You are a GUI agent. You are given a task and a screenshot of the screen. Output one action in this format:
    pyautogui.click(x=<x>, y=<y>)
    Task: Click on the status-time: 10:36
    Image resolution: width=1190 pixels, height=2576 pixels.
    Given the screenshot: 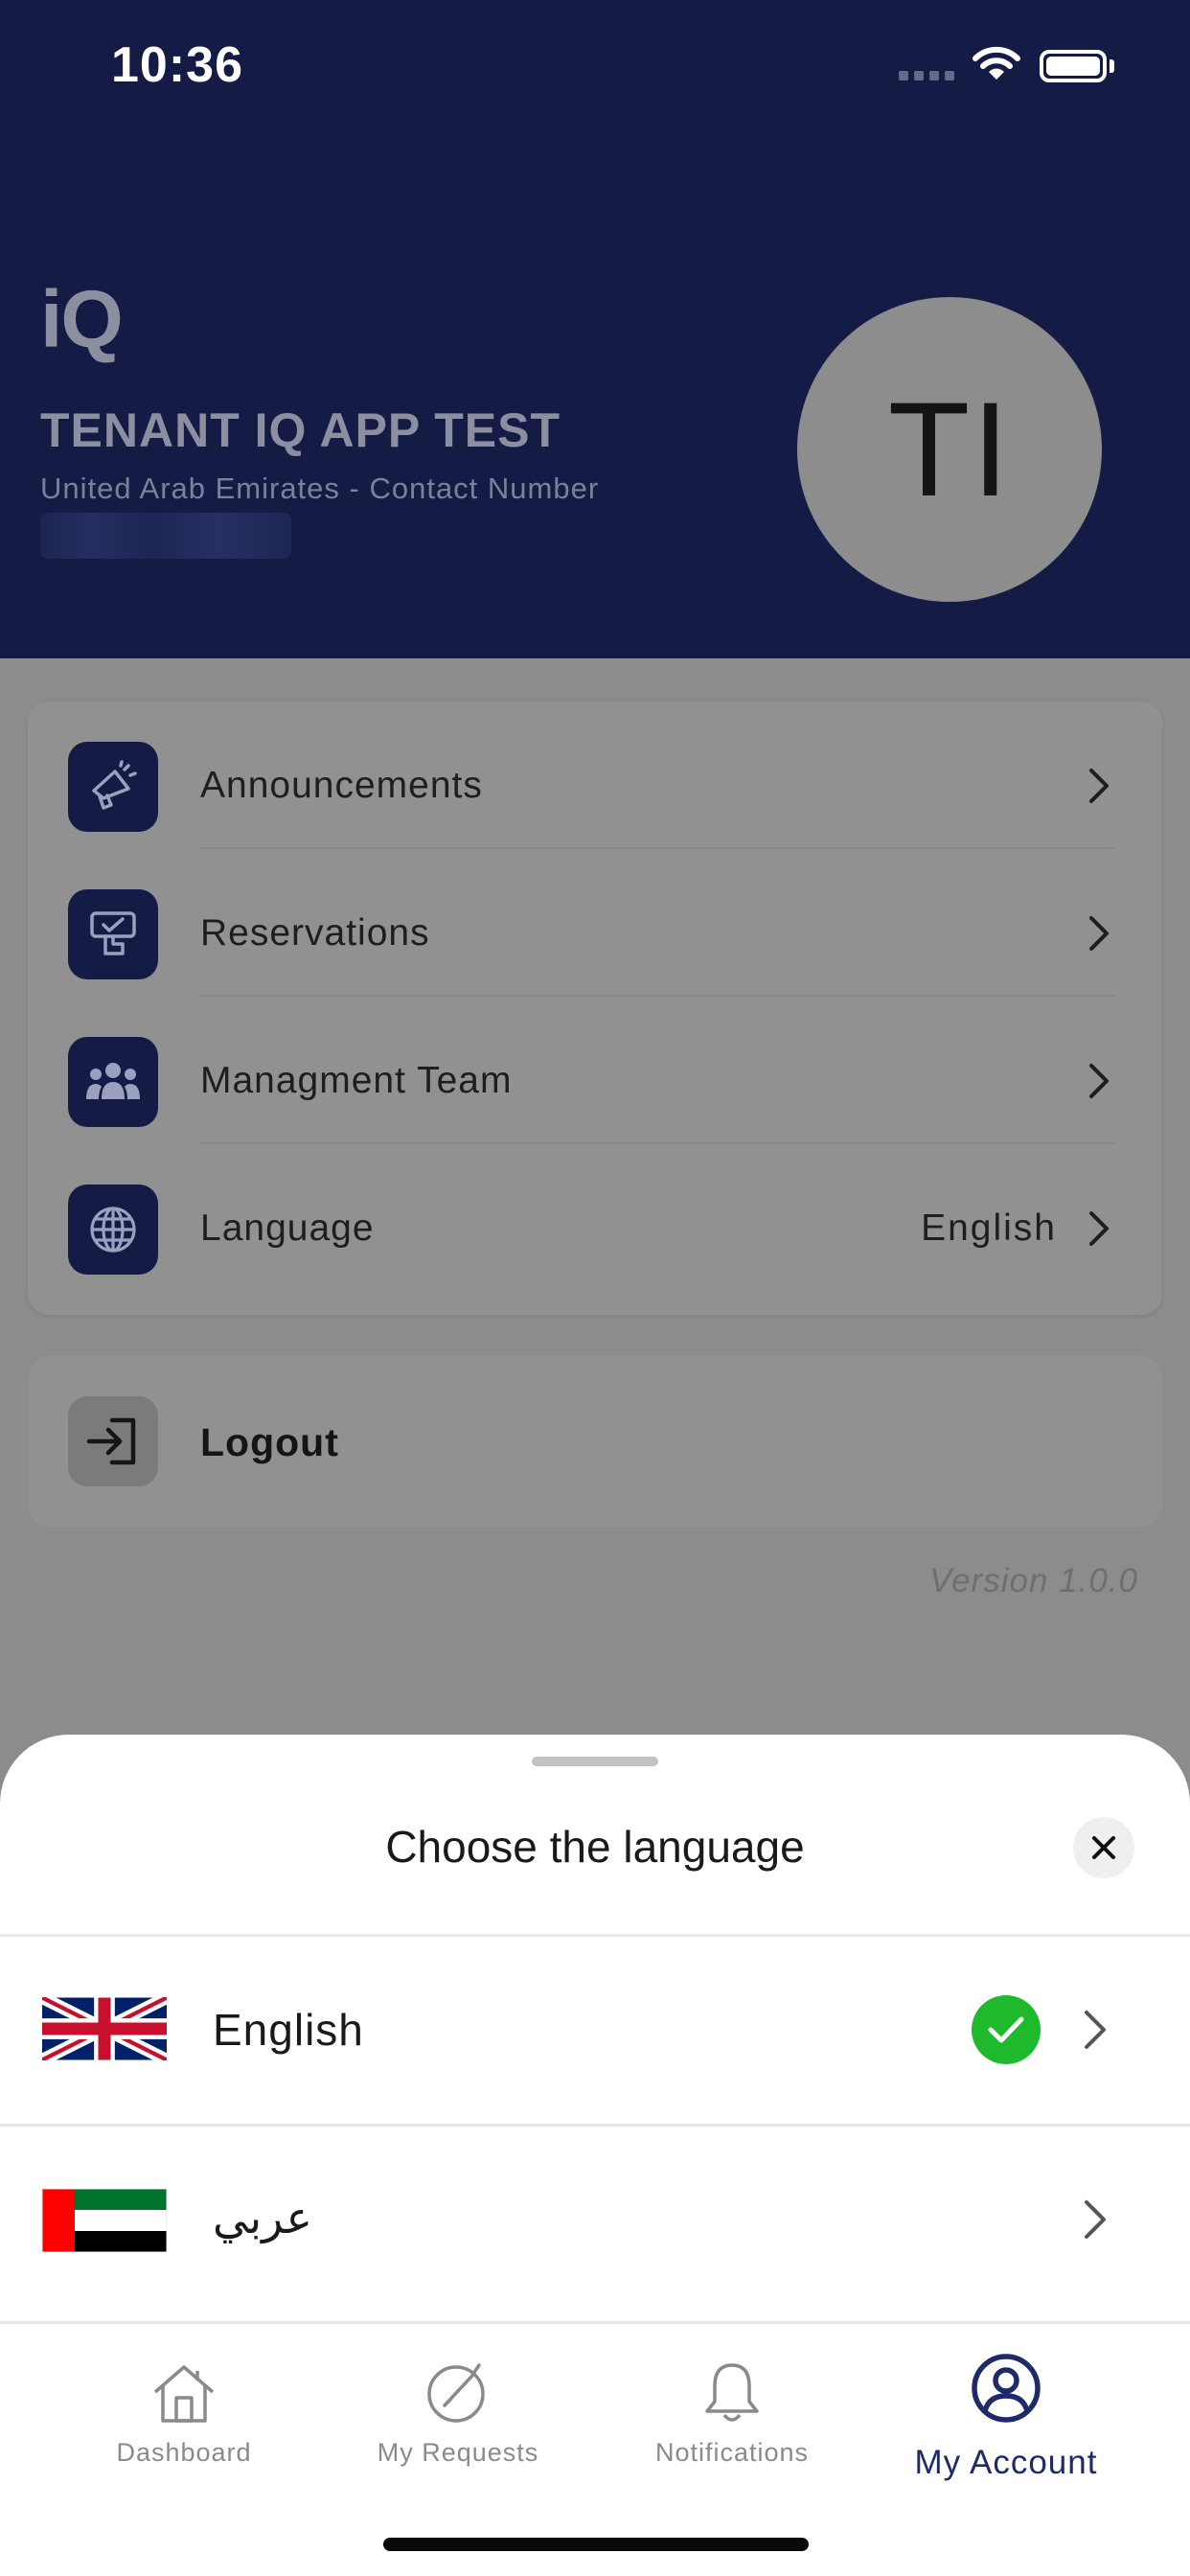 What is the action you would take?
    pyautogui.click(x=177, y=65)
    